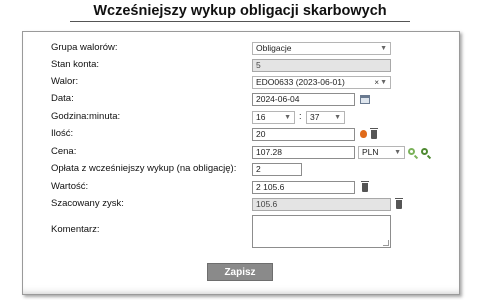  Describe the element at coordinates (321, 204) in the screenshot. I see `profit-field: 105.6` at that location.